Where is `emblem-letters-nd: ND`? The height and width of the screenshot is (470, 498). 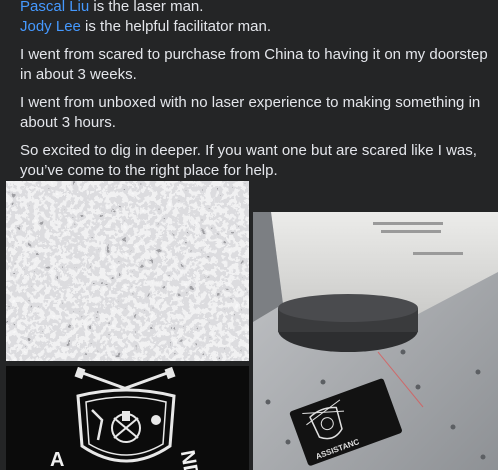
emblem-letters-nd: ND is located at coordinates (189, 459).